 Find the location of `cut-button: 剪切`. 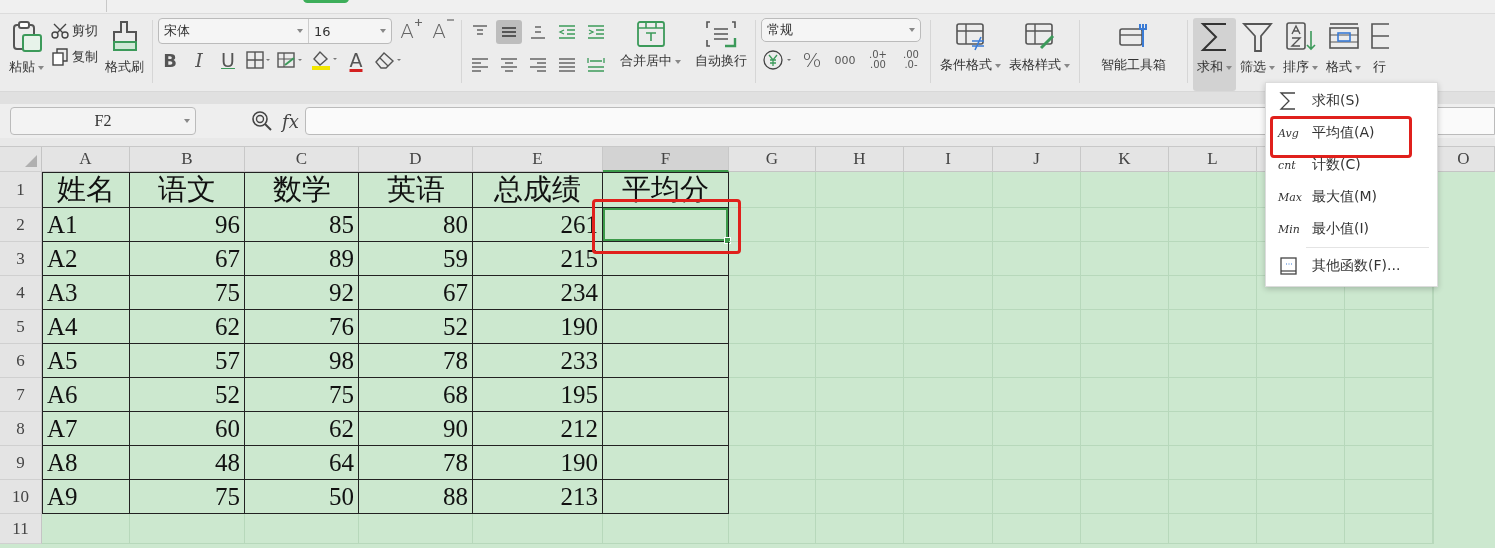

cut-button: 剪切 is located at coordinates (74, 31).